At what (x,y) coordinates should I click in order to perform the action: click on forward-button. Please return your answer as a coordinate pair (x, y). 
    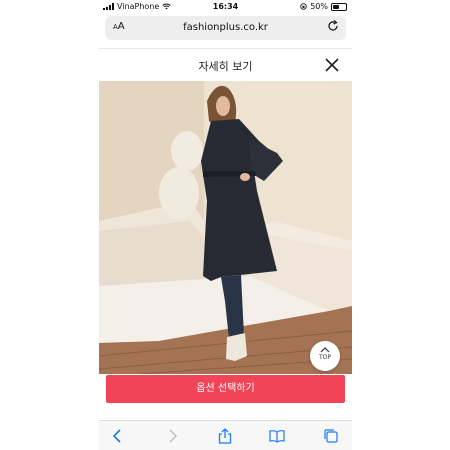
    Looking at the image, I should click on (172, 436).